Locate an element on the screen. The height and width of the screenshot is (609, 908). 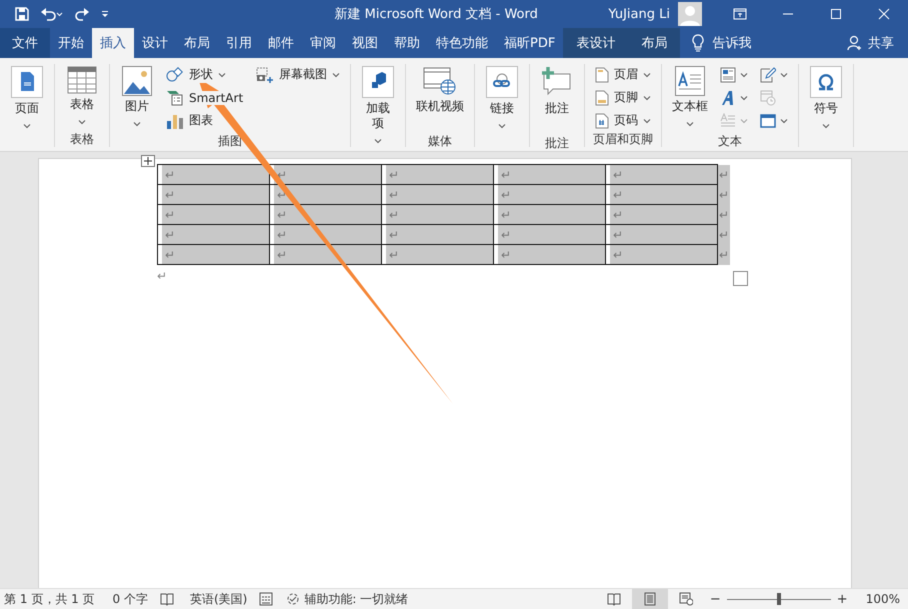
omega-icon is located at coordinates (826, 82).